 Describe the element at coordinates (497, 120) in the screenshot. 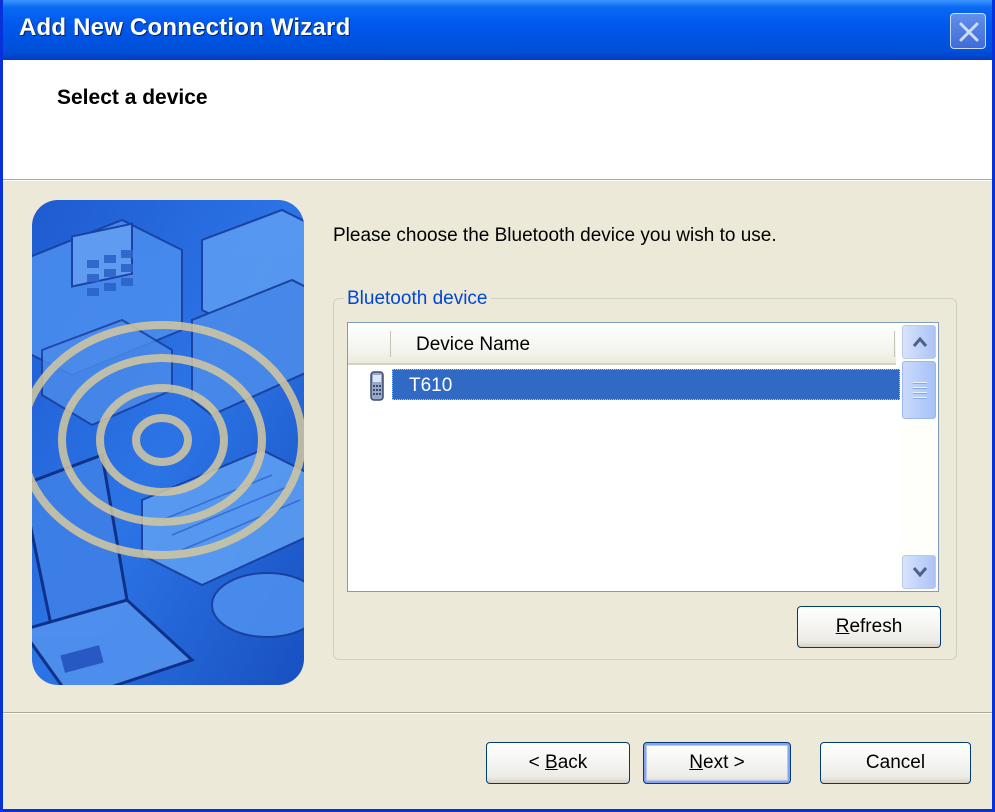

I see `header-panel: Select a device` at that location.